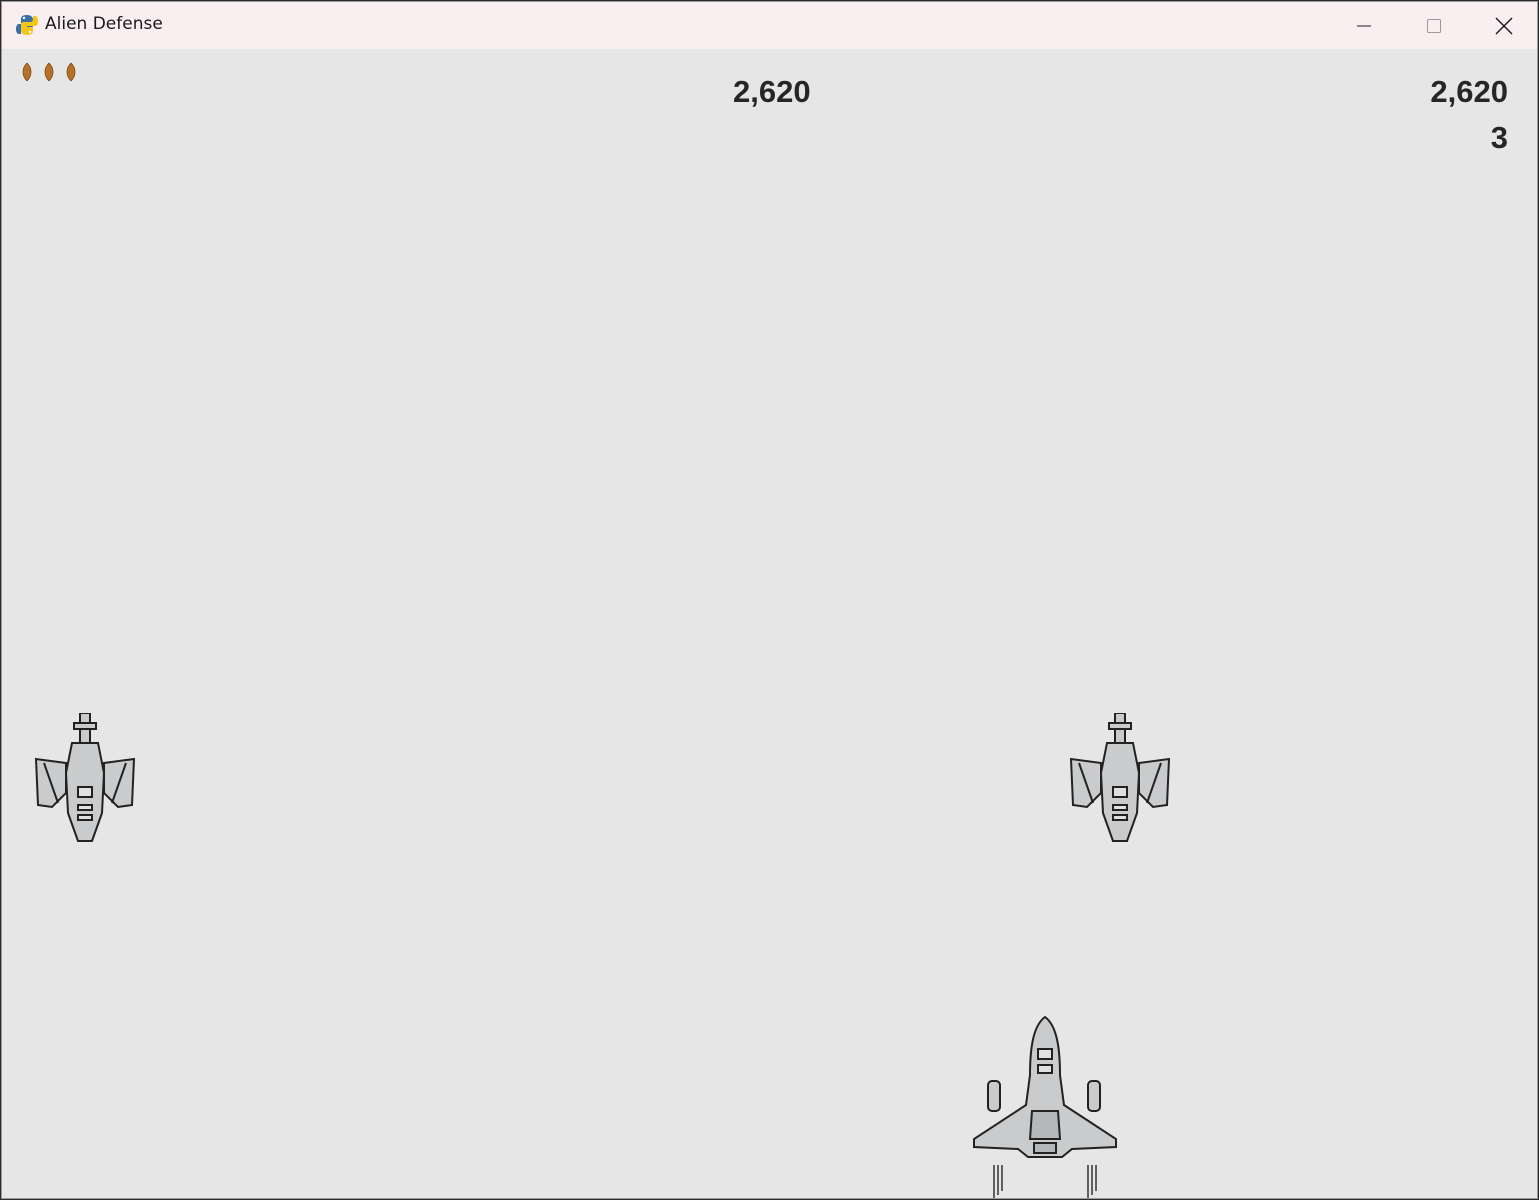 This screenshot has width=1539, height=1200. Describe the element at coordinates (772, 91) in the screenshot. I see `score-display: 2,620` at that location.